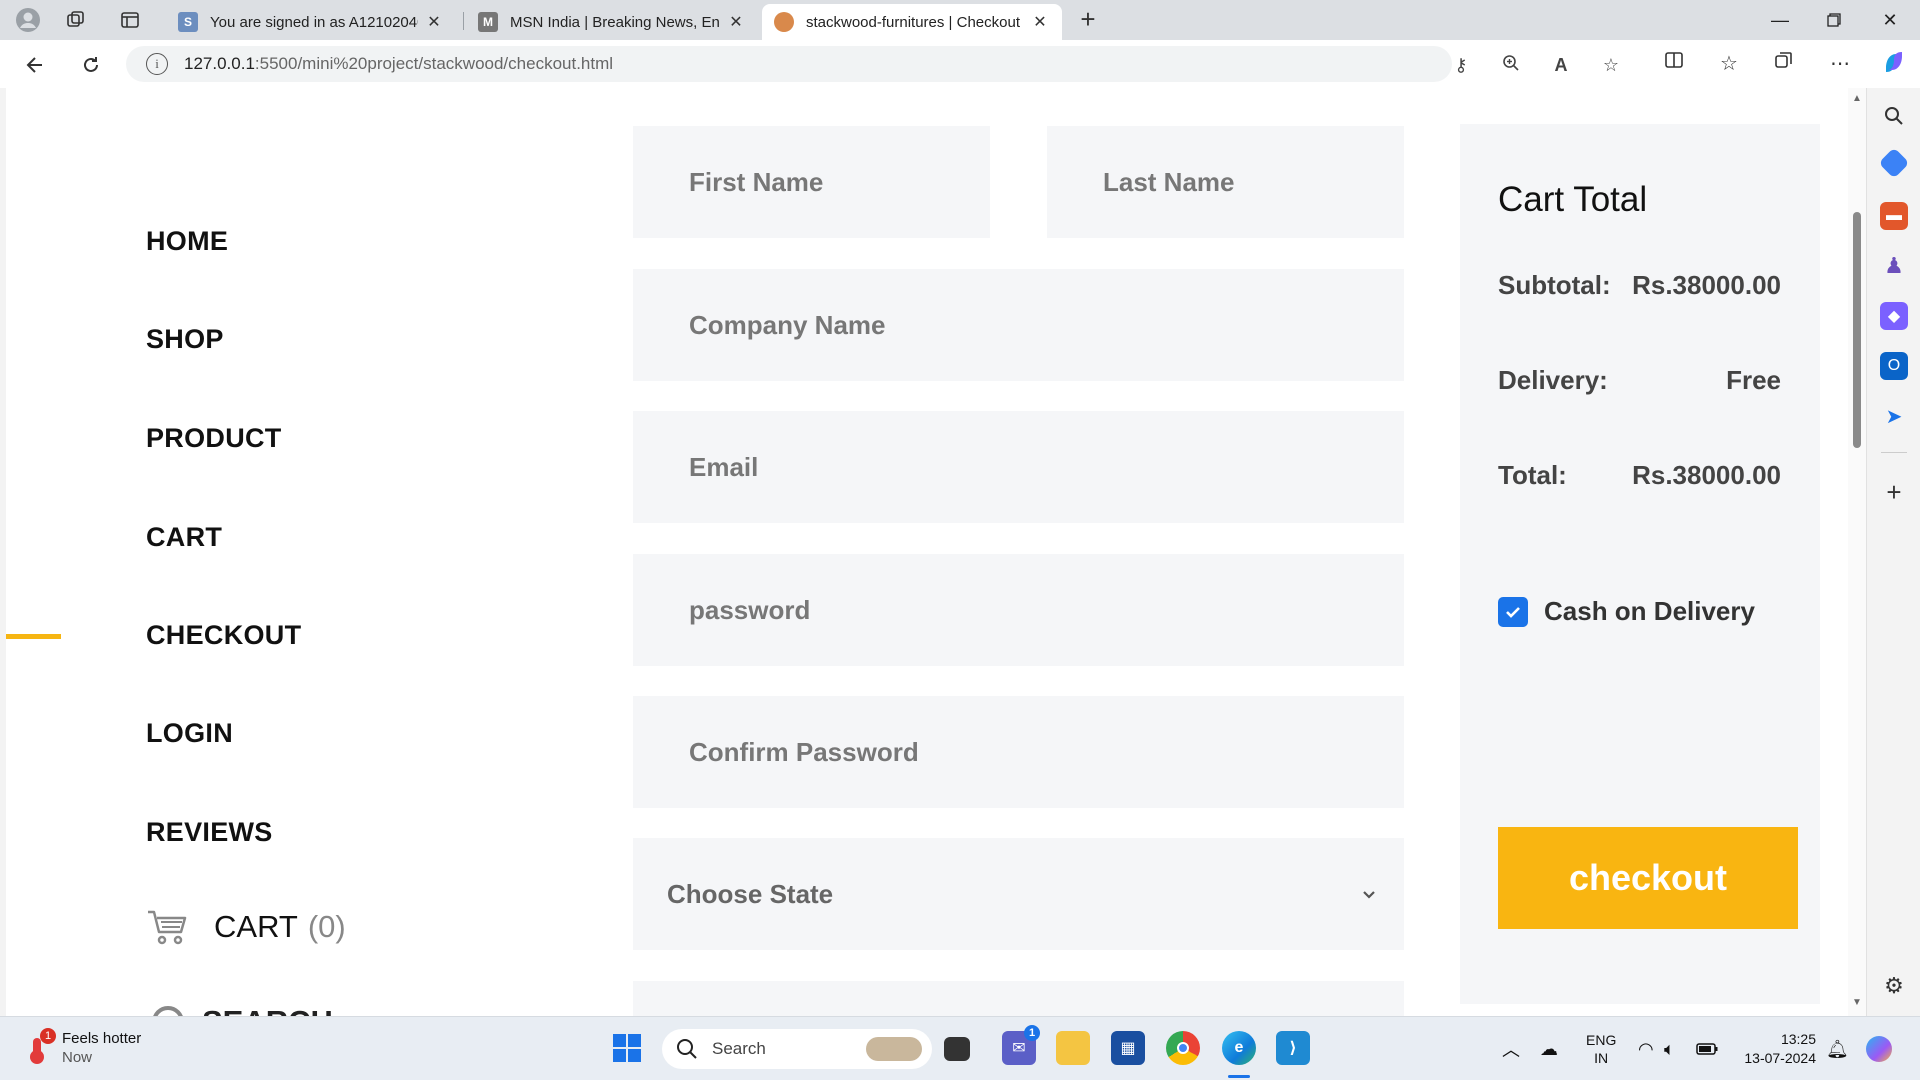 The width and height of the screenshot is (1920, 1080). I want to click on nav-reviews: REVIEWS, so click(209, 832).